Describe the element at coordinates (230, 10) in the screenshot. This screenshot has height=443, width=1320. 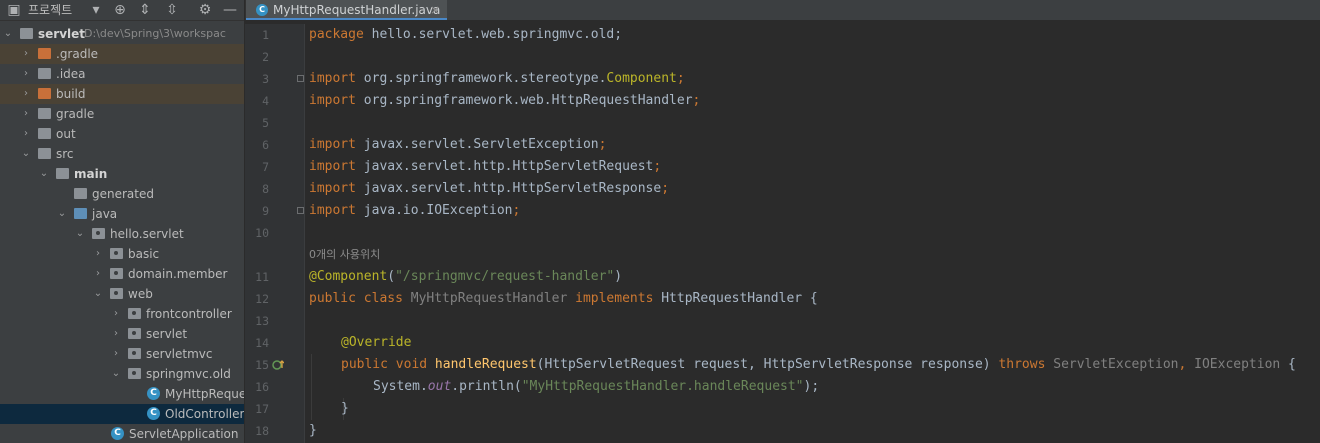
I see `minimize-icon: —` at that location.